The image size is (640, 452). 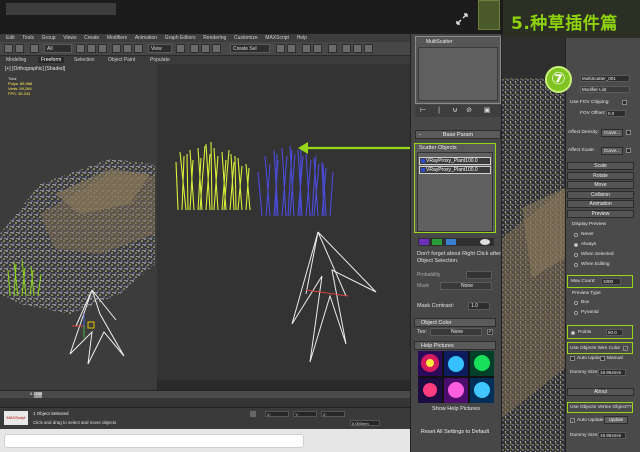 I want to click on pin-stack-icon: ⊢, so click(x=423, y=111).